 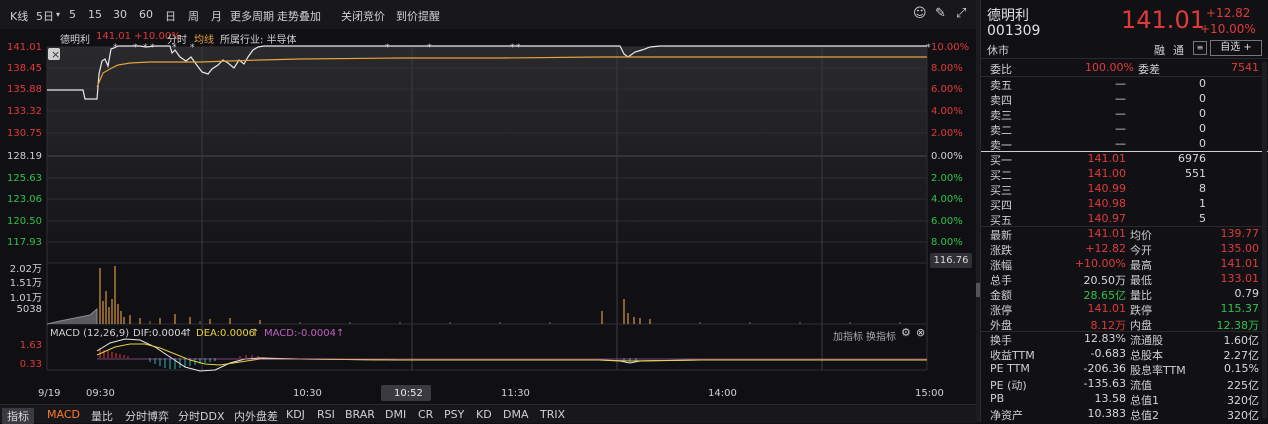 What do you see at coordinates (515, 393) in the screenshot?
I see `time-label-1130: 11:30` at bounding box center [515, 393].